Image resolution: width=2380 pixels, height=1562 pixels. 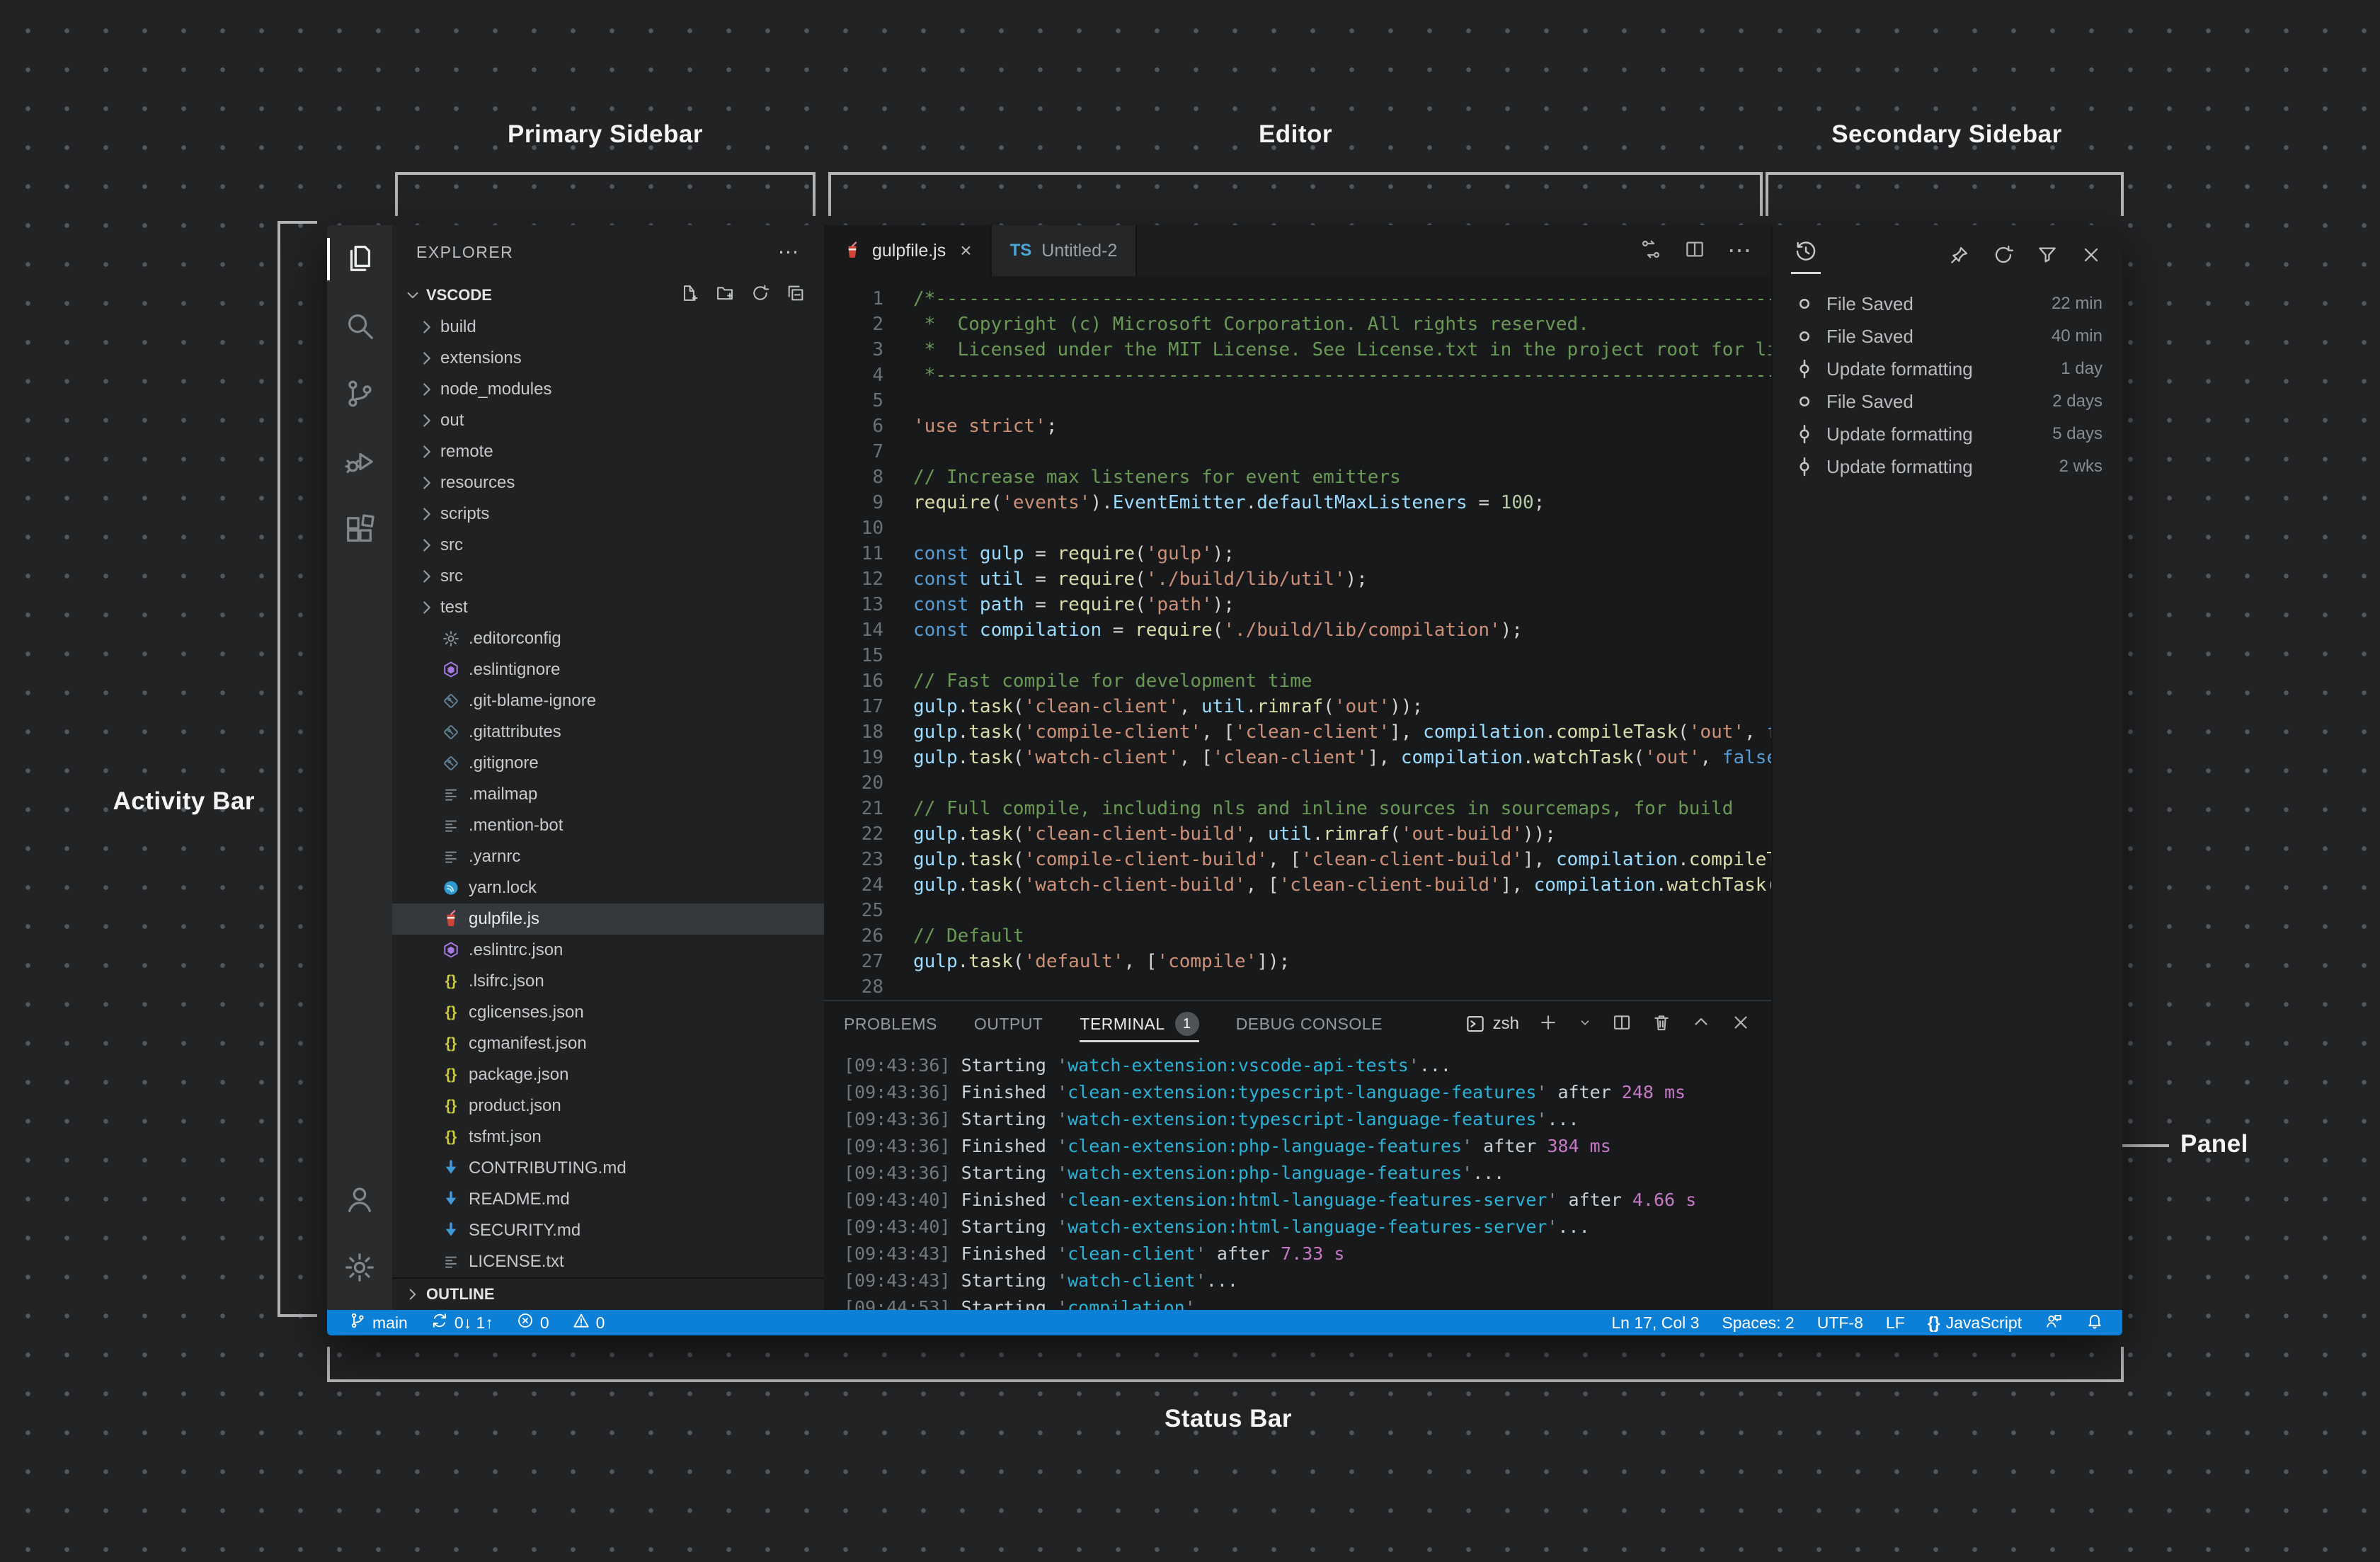 What do you see at coordinates (790, 252) in the screenshot?
I see `explorer-more-actions-icon: ⋯` at bounding box center [790, 252].